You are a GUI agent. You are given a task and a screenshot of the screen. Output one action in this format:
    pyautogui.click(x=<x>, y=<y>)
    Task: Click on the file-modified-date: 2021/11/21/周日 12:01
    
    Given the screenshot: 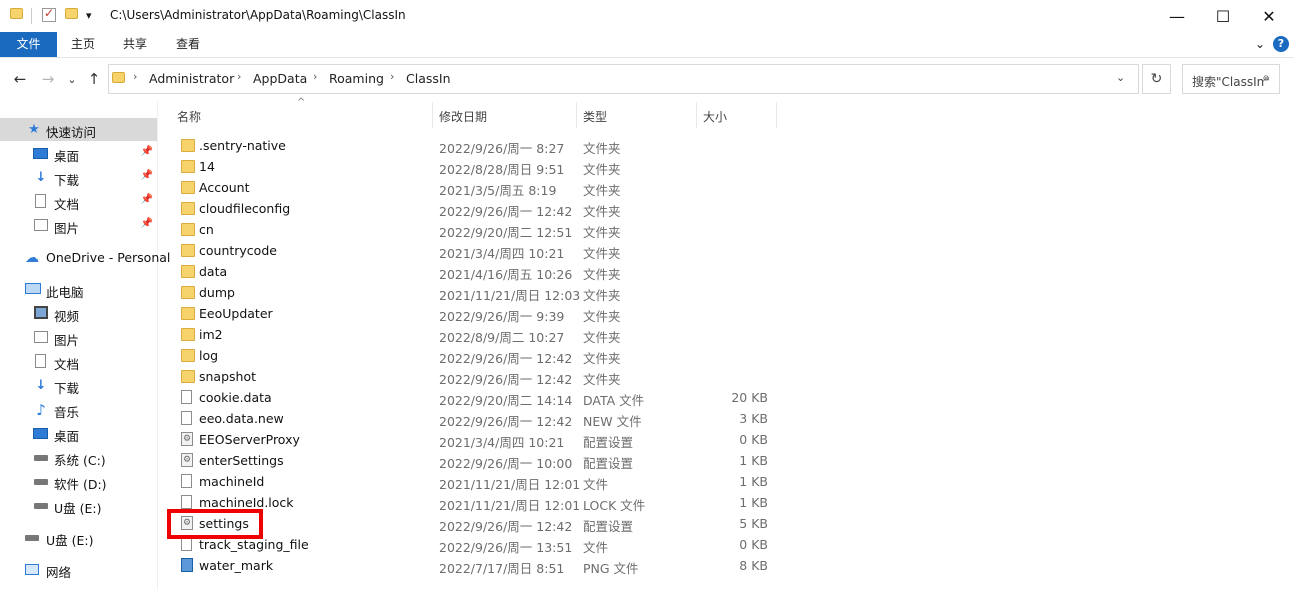 What is the action you would take?
    pyautogui.click(x=510, y=484)
    